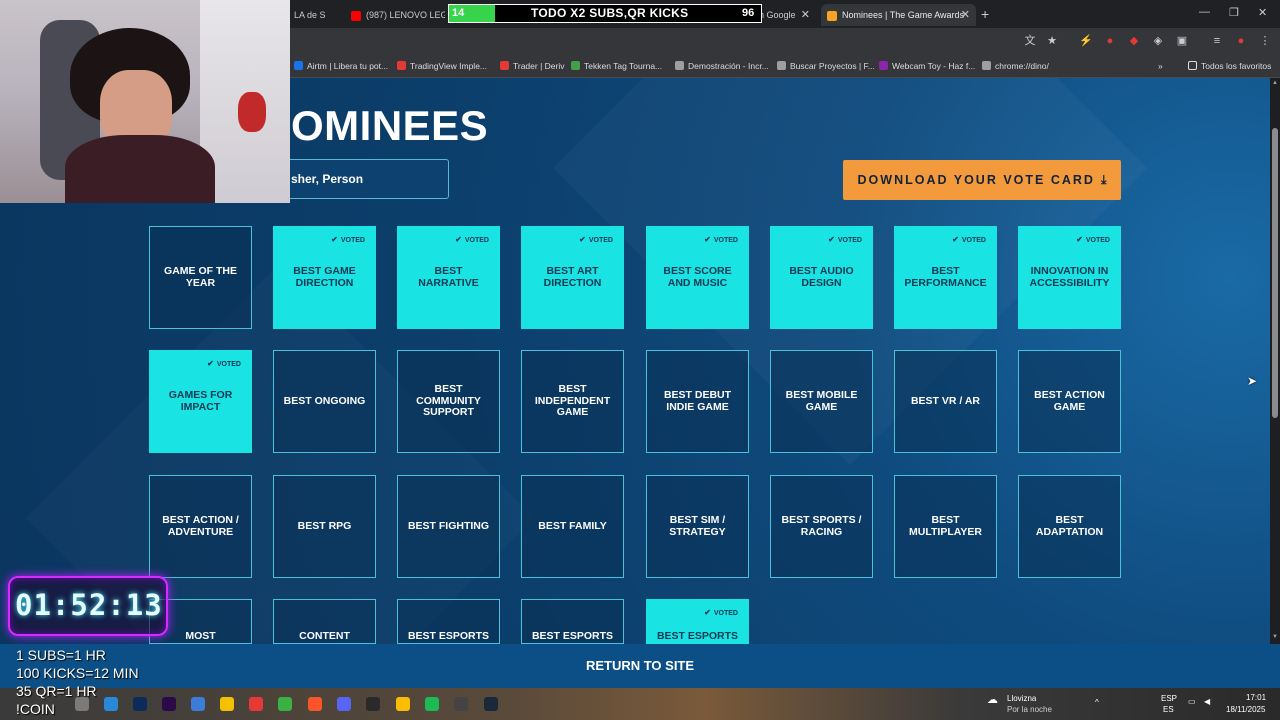 The image size is (1280, 720). What do you see at coordinates (344, 704) in the screenshot?
I see `discord-icon` at bounding box center [344, 704].